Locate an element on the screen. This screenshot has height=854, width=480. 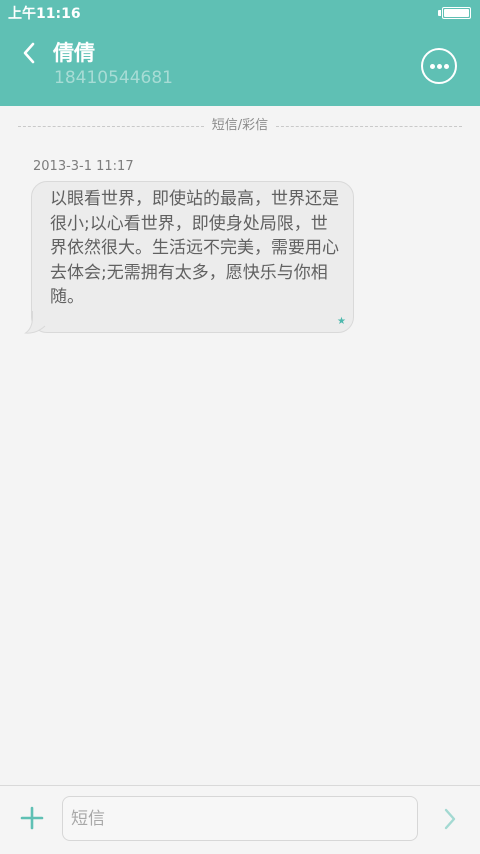
back-button is located at coordinates (29, 53).